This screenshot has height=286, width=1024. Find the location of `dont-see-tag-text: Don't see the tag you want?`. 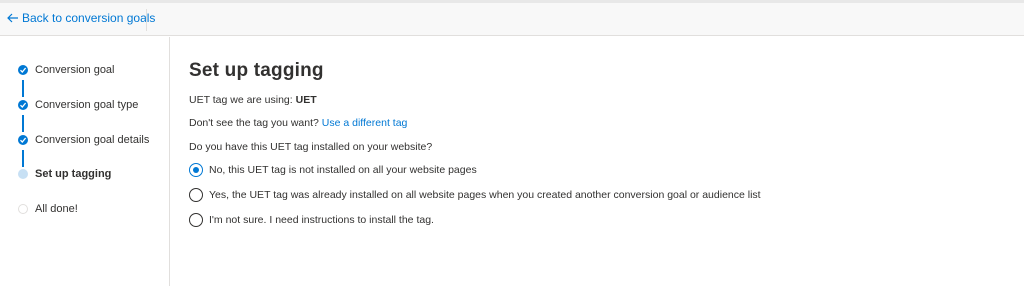

dont-see-tag-text: Don't see the tag you want? is located at coordinates (254, 123).